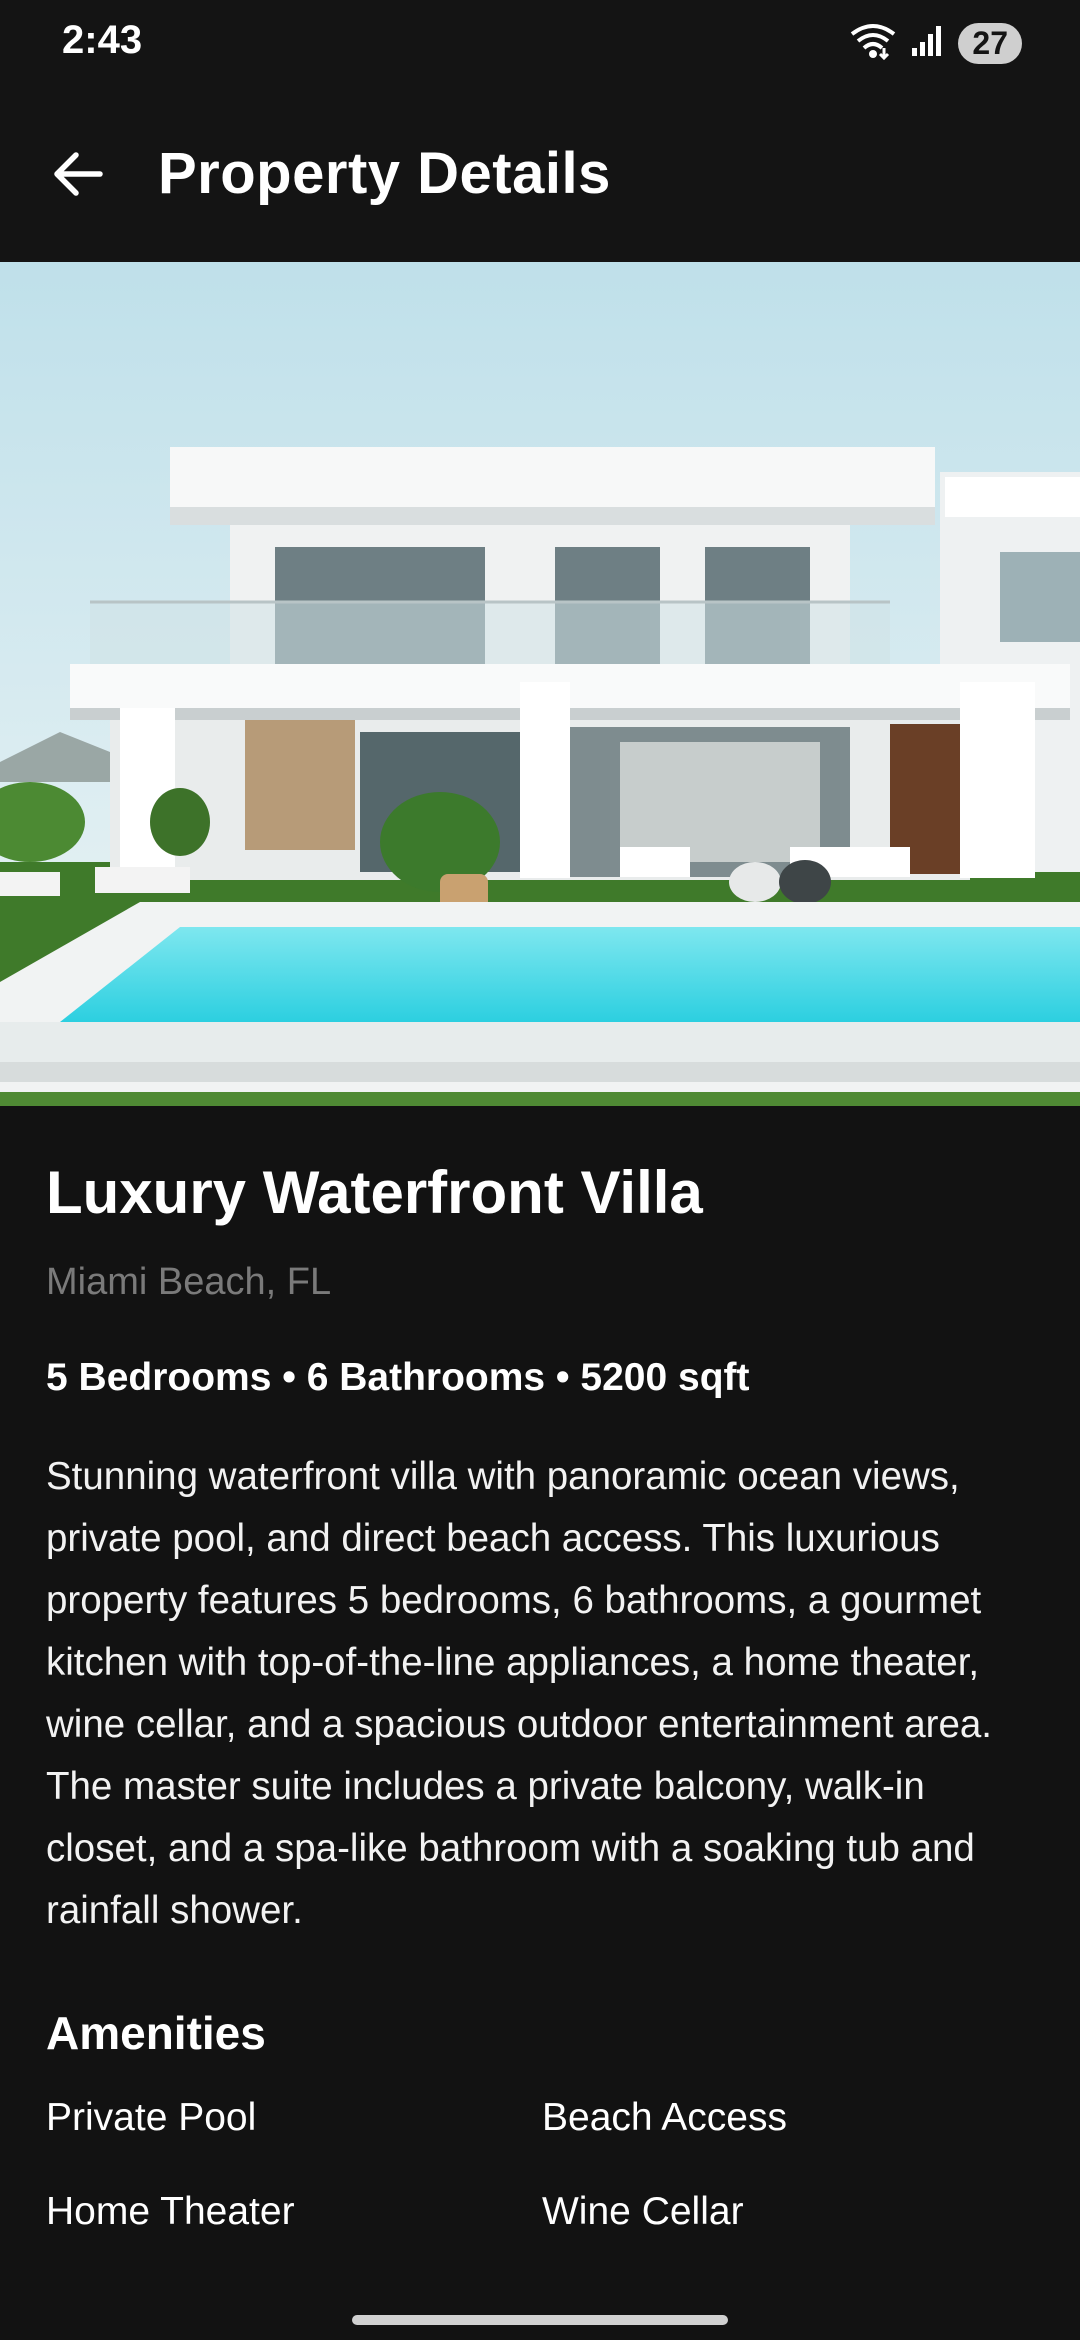 The width and height of the screenshot is (1080, 2340). Describe the element at coordinates (384, 173) in the screenshot. I see `page-title: Property Details` at that location.